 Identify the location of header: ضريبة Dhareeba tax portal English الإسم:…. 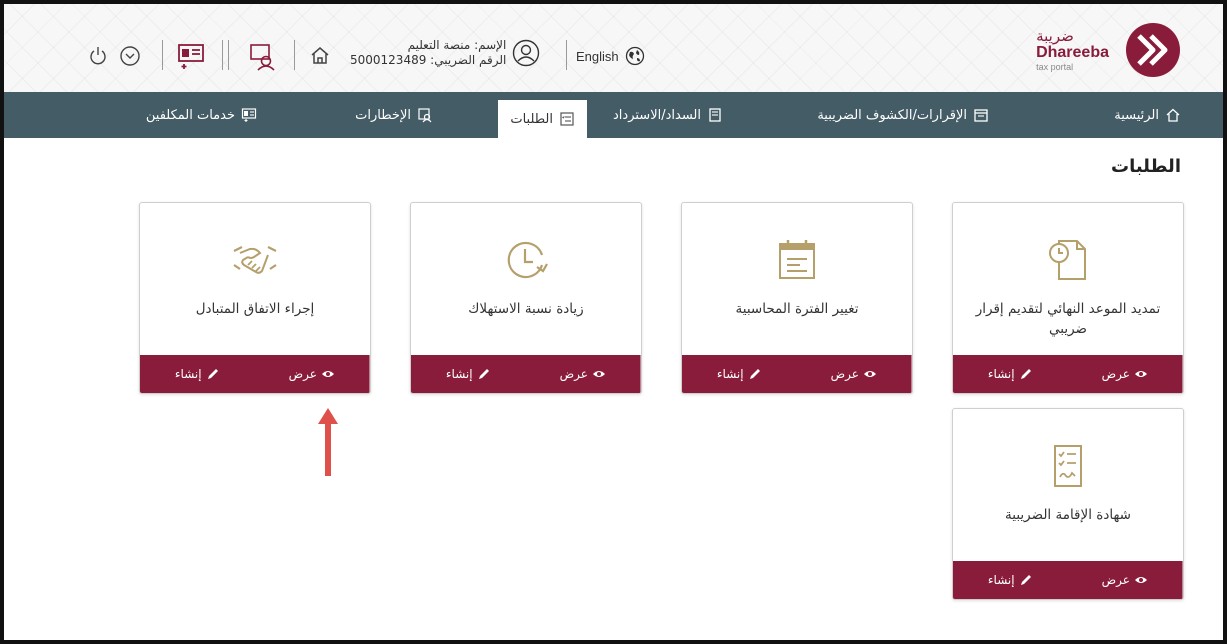
(613, 48).